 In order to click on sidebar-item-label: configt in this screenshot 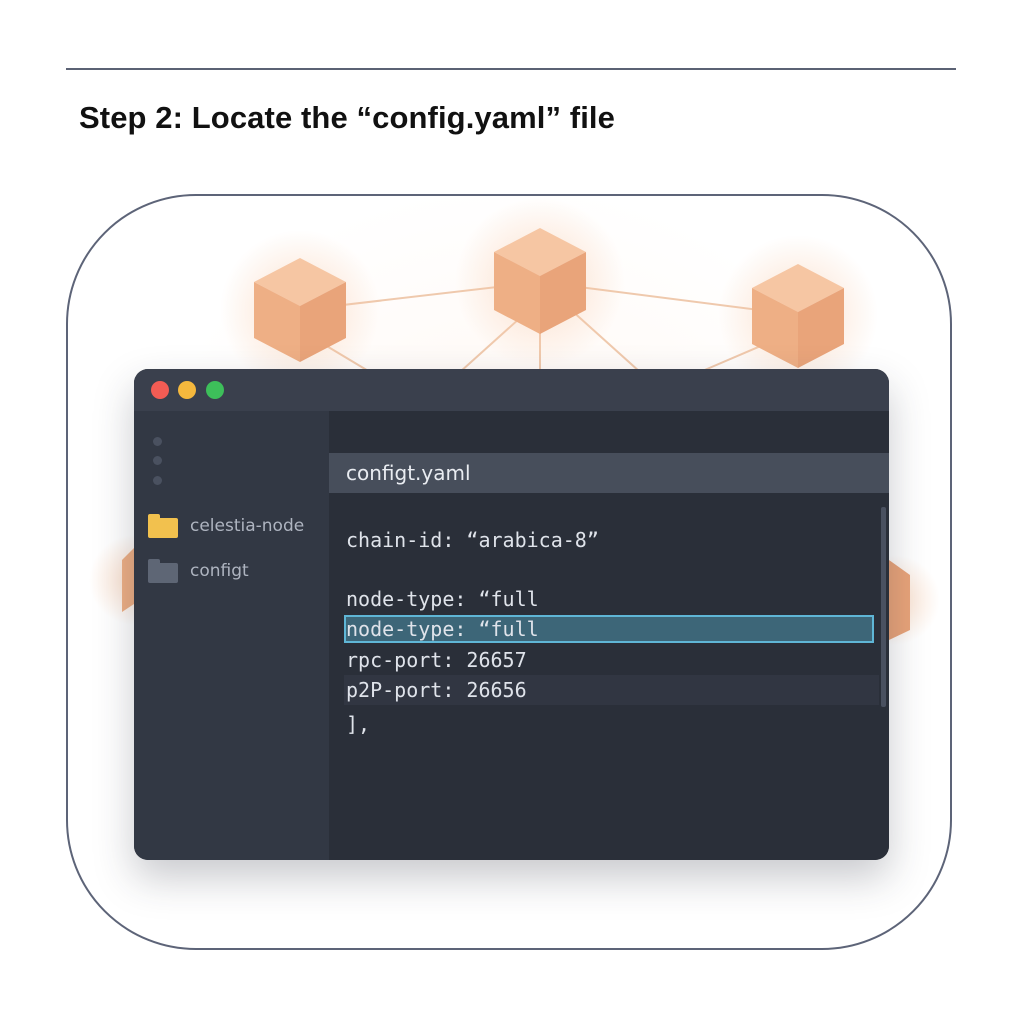, I will do `click(219, 571)`.